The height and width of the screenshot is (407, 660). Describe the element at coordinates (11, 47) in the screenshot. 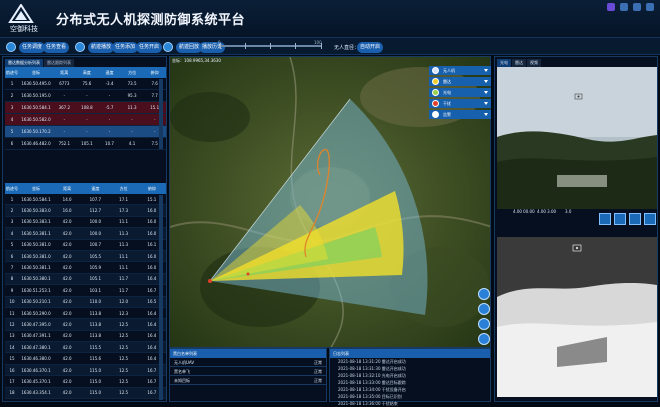

I see `home-icon` at that location.